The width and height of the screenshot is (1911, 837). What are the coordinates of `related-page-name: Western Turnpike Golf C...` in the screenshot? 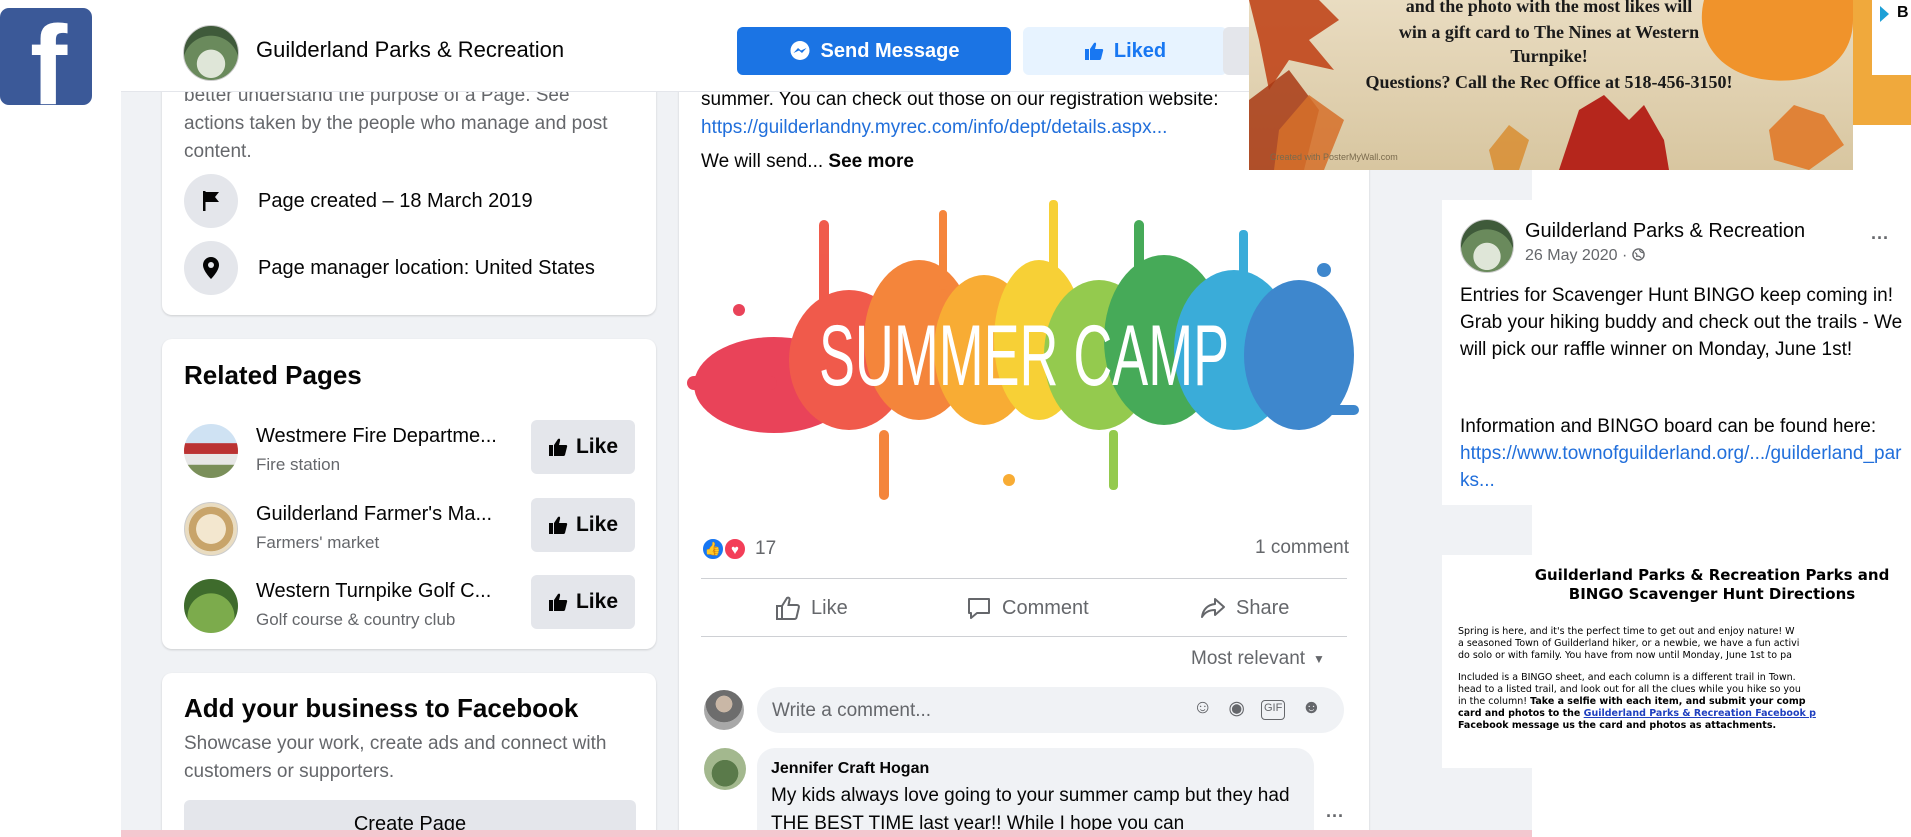 It's located at (373, 591).